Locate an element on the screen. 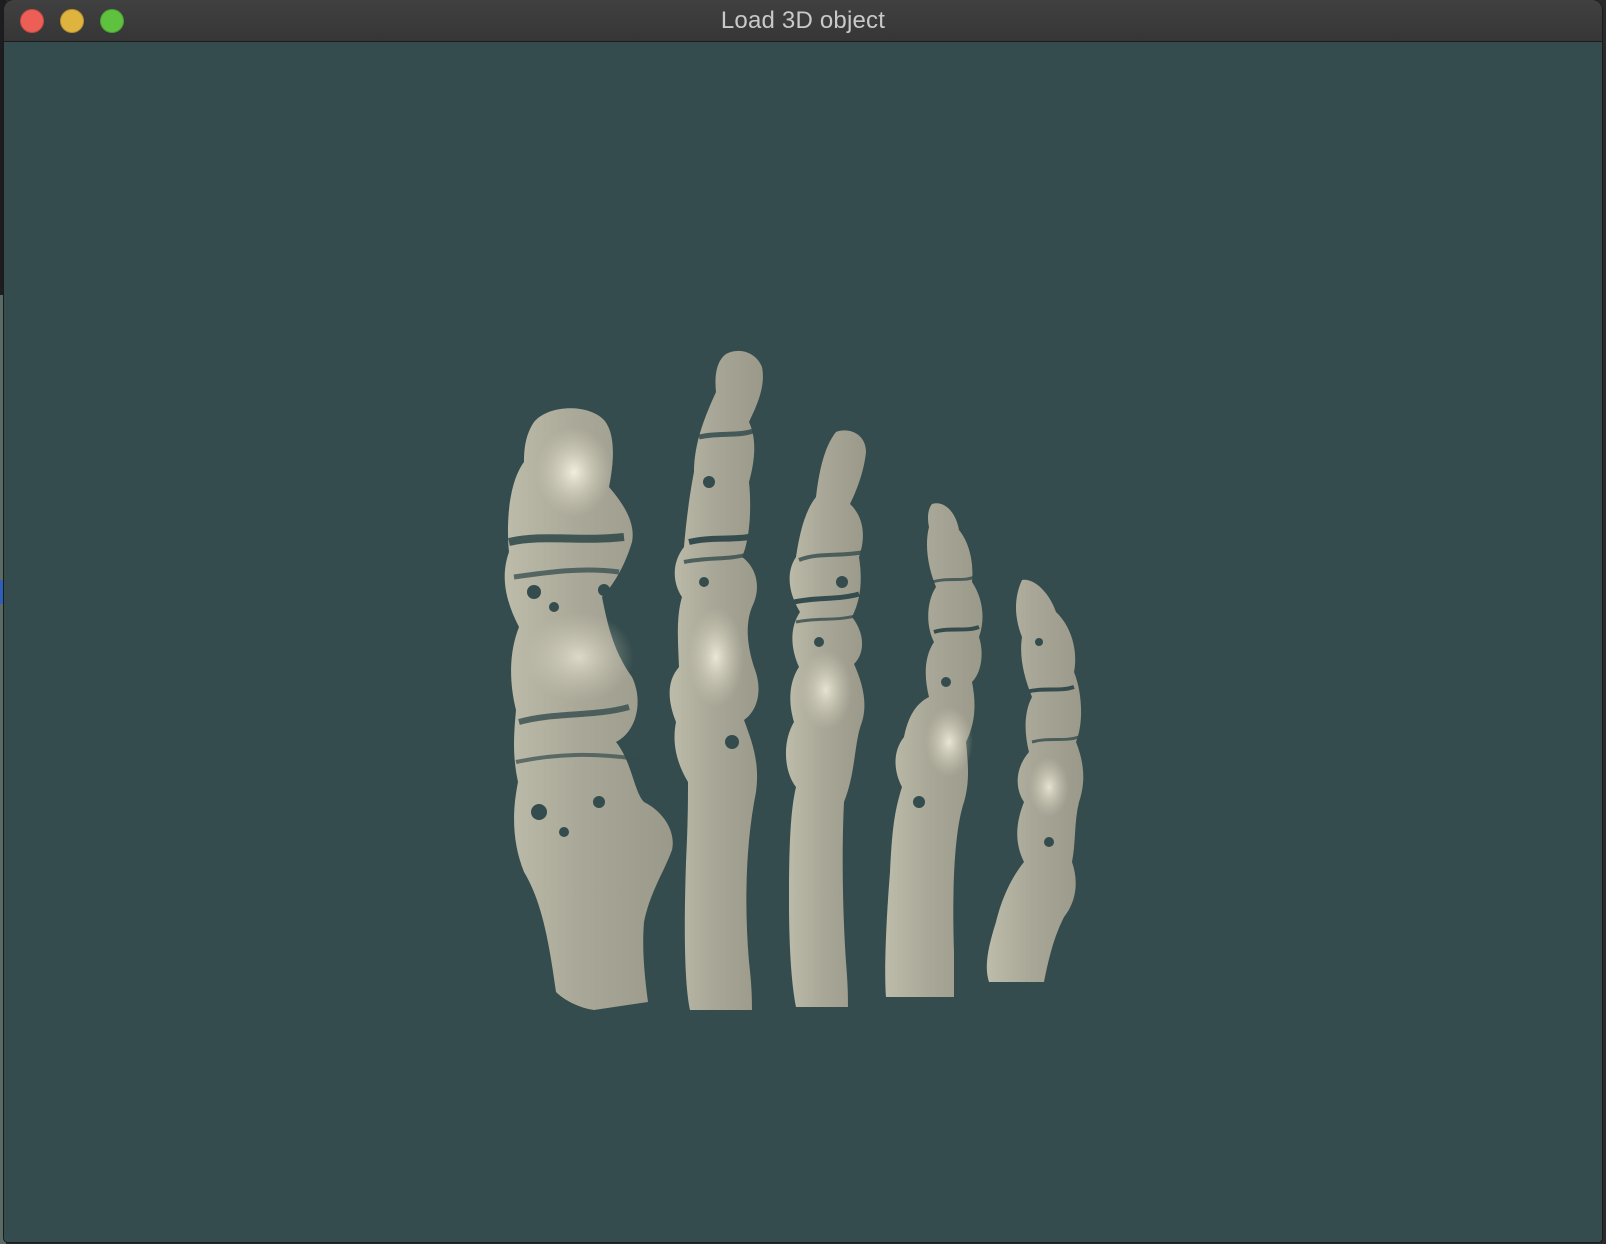  fourth-toe-bone is located at coordinates (934, 750).